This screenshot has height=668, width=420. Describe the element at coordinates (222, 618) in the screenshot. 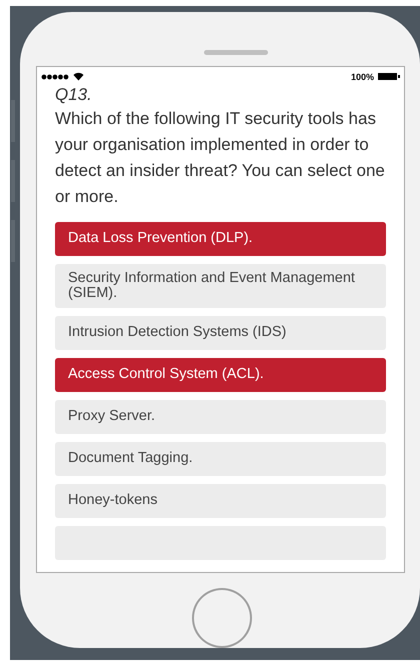

I see `home-button` at that location.